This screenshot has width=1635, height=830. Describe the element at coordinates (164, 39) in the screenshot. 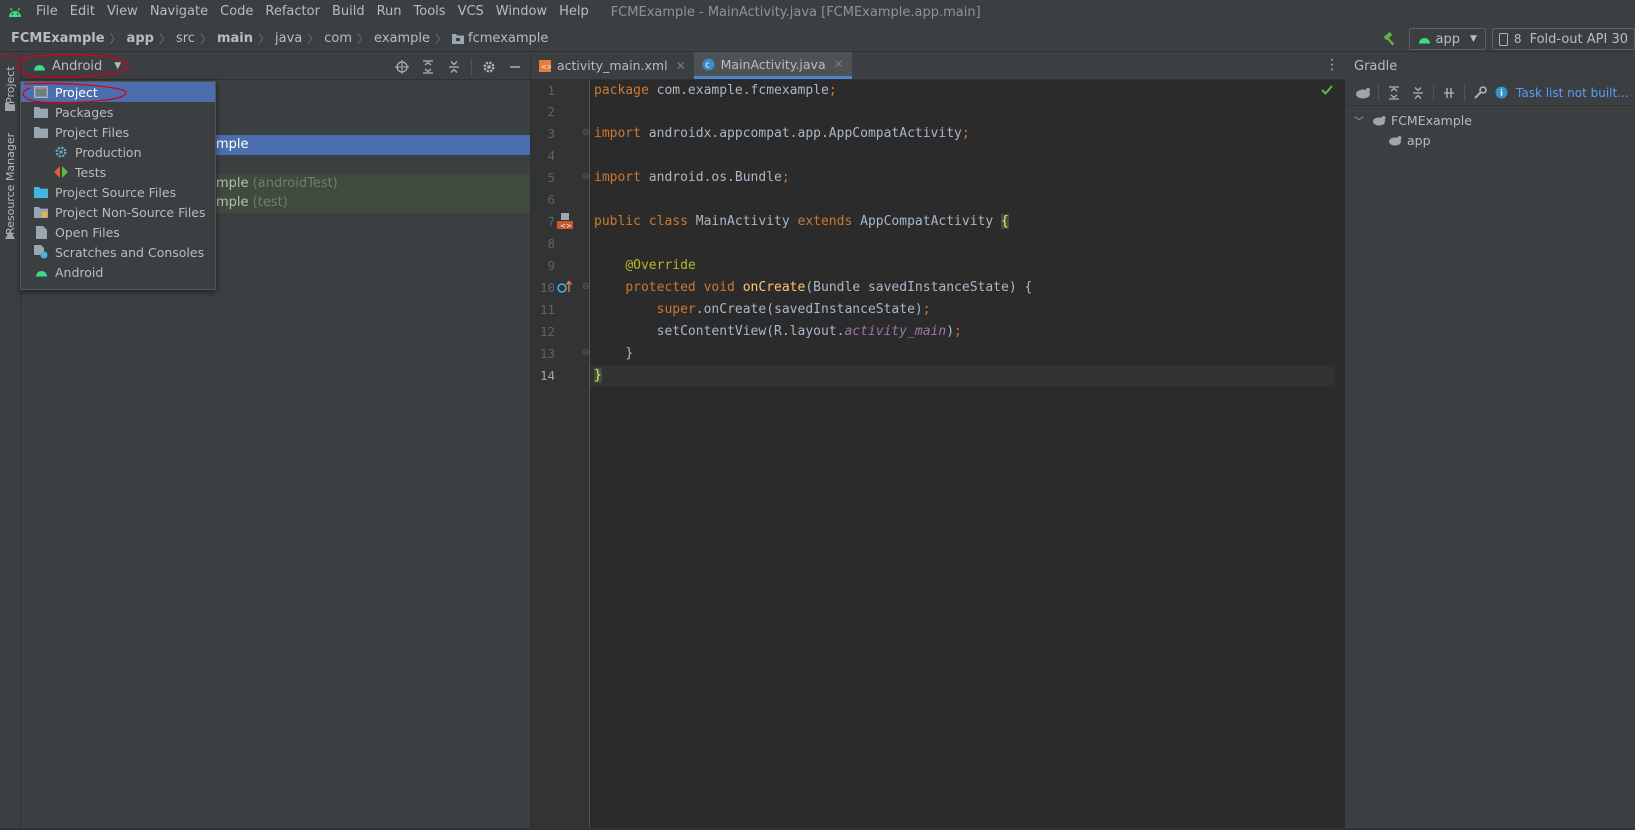

I see `chevron-right-icon: 〉` at that location.